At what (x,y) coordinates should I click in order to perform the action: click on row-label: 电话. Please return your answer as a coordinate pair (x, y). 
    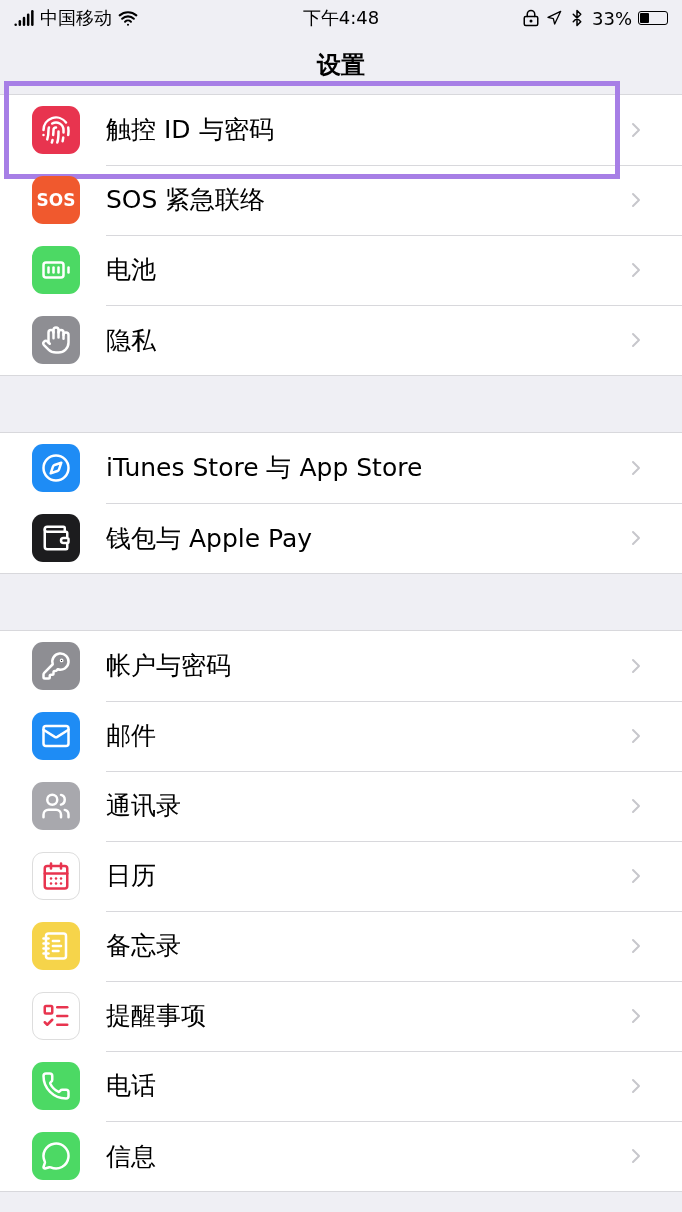
    Looking at the image, I should click on (131, 1086).